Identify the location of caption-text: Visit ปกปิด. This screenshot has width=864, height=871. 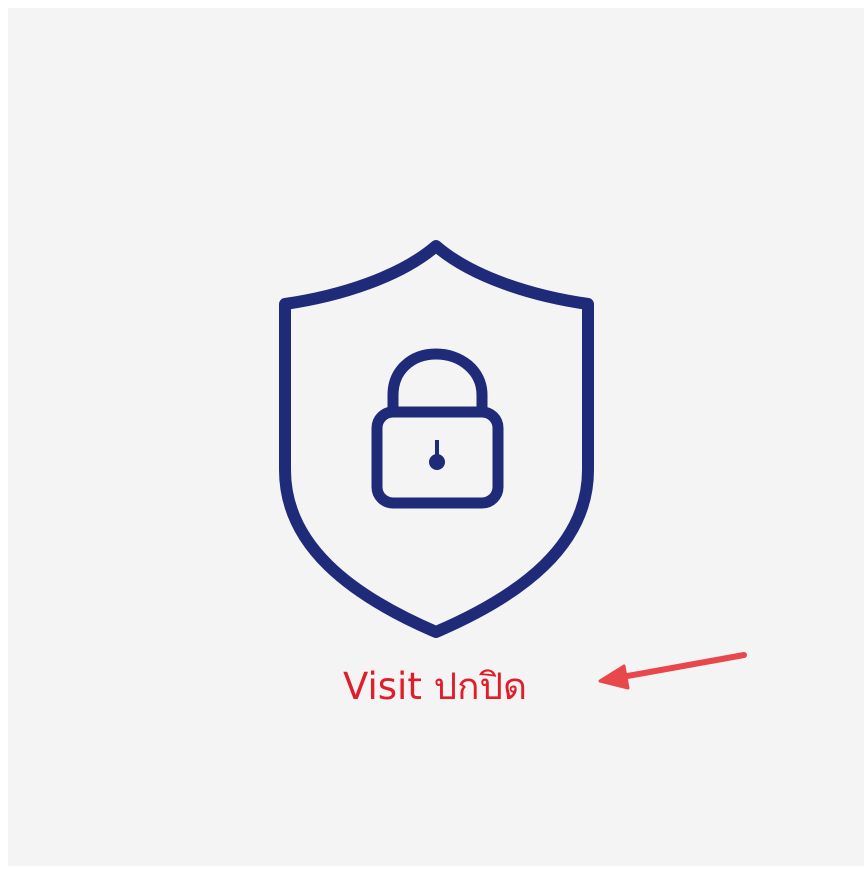
(435, 686).